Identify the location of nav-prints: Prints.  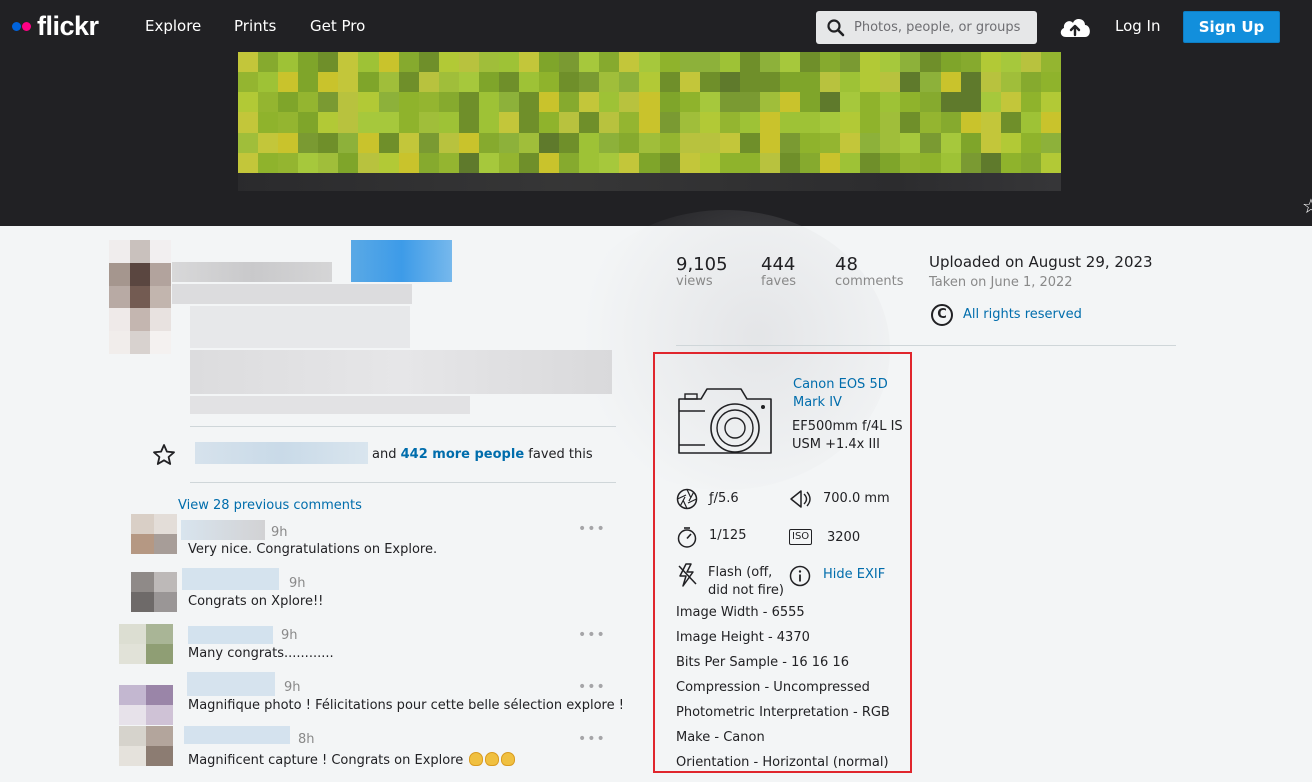
(255, 26).